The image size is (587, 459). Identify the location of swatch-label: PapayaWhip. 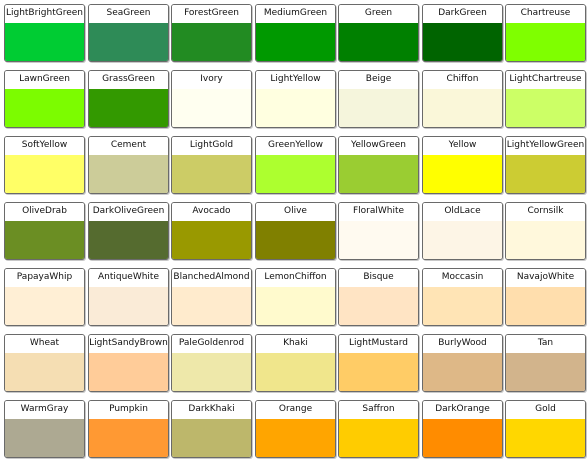
(44, 278).